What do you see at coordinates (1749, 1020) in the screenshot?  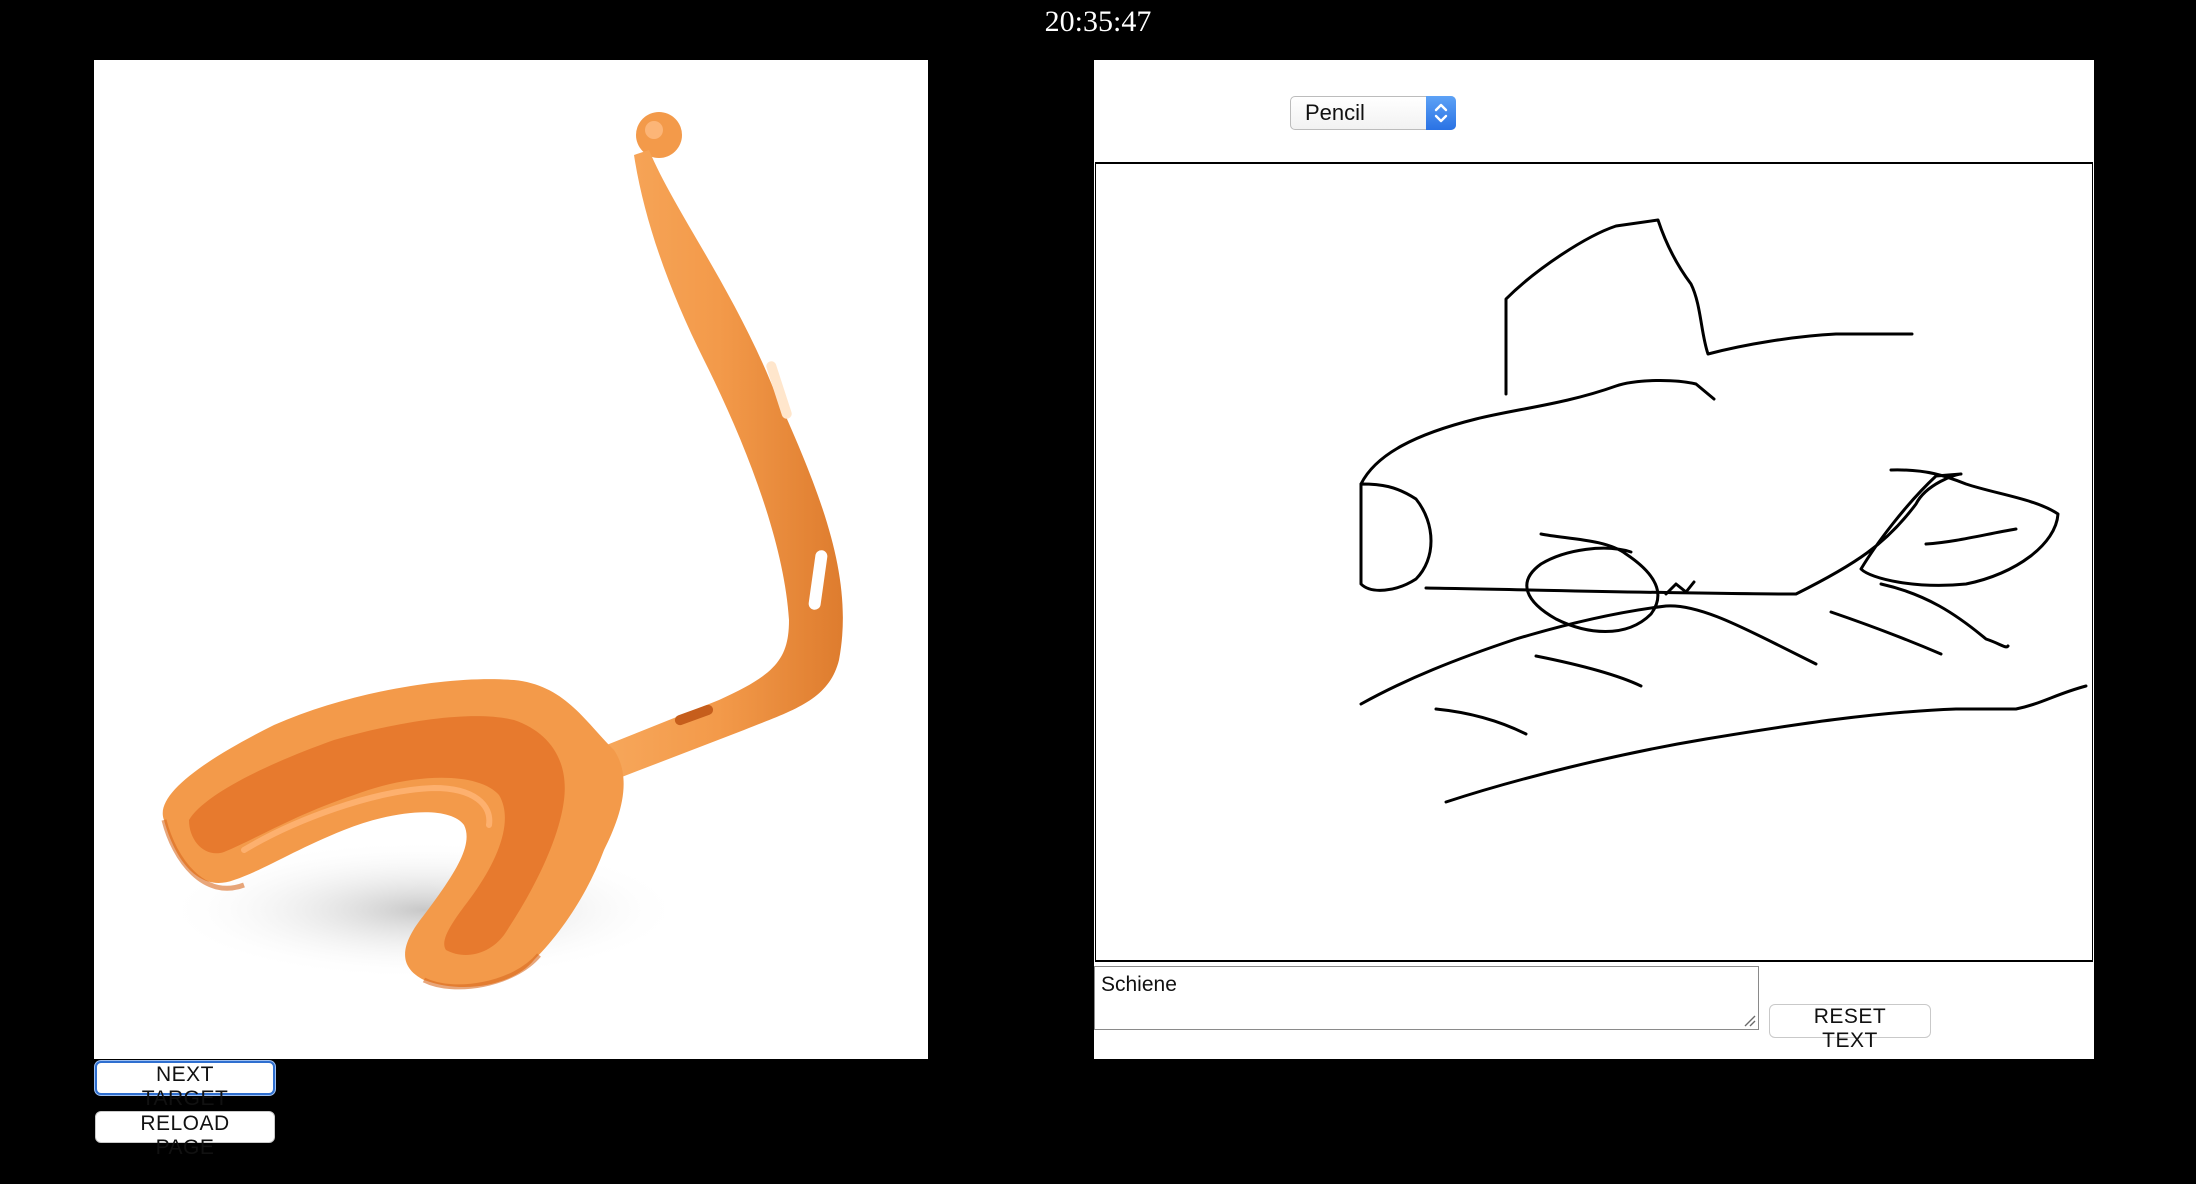 I see `resize-grip-icon` at bounding box center [1749, 1020].